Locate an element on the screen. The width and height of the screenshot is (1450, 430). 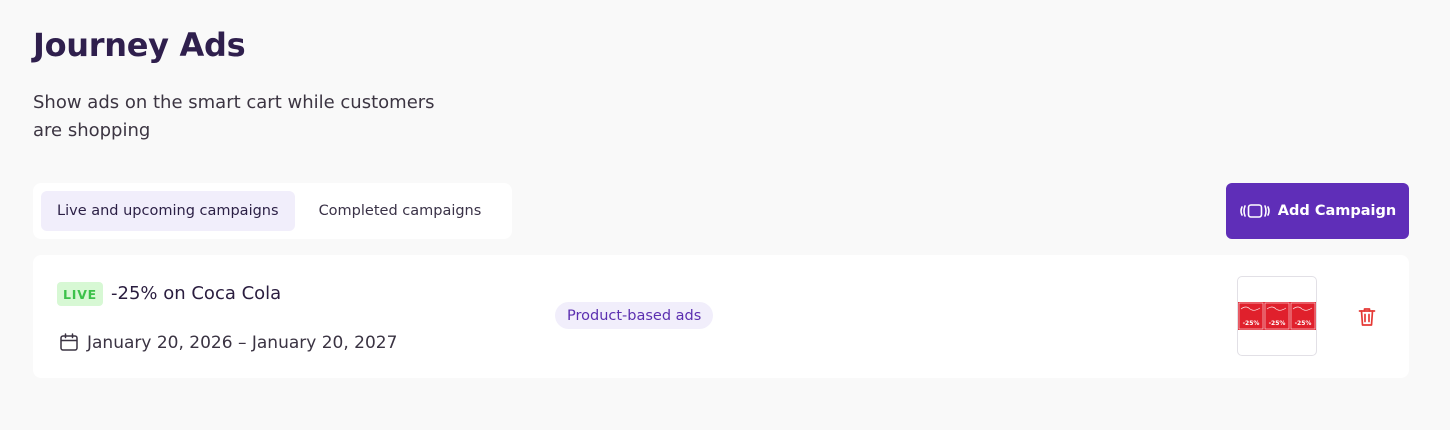
status-badge: LIVE is located at coordinates (80, 294).